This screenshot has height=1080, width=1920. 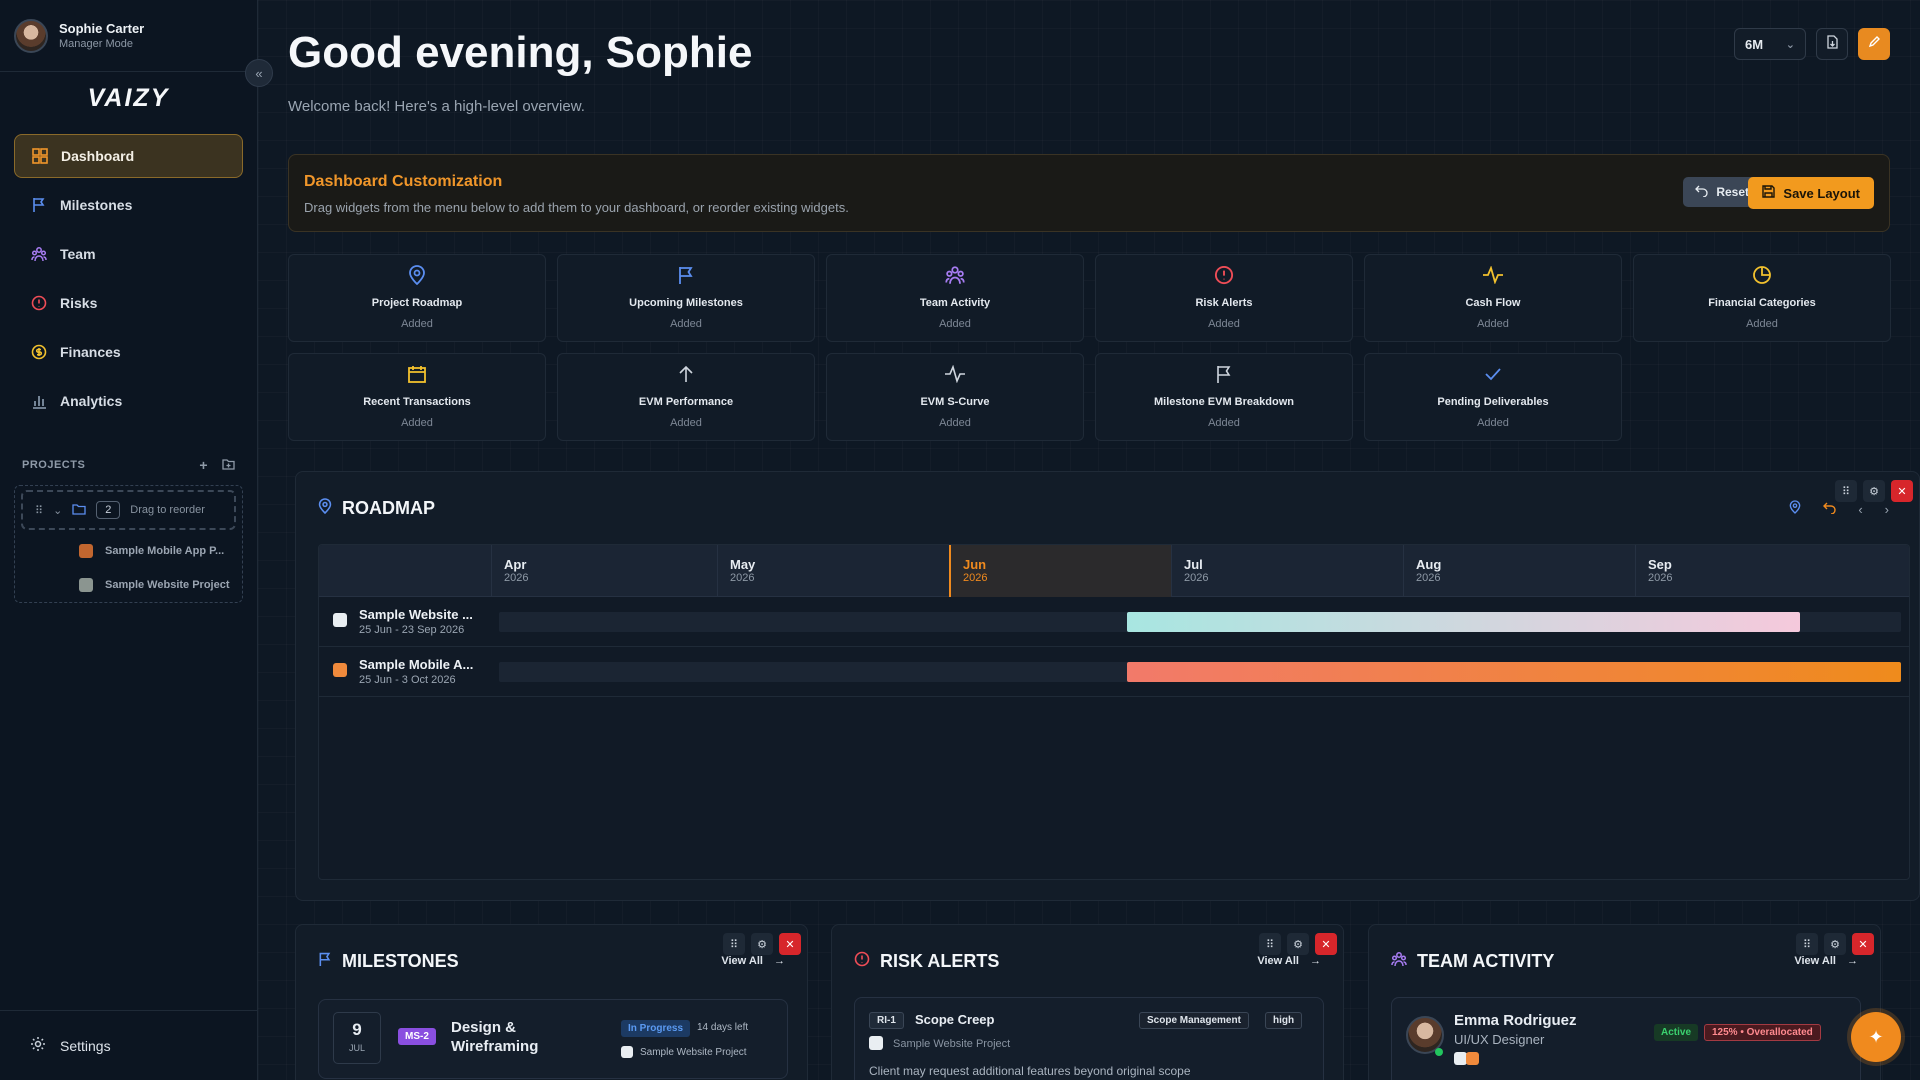 I want to click on add-project-icon: +, so click(x=203, y=465).